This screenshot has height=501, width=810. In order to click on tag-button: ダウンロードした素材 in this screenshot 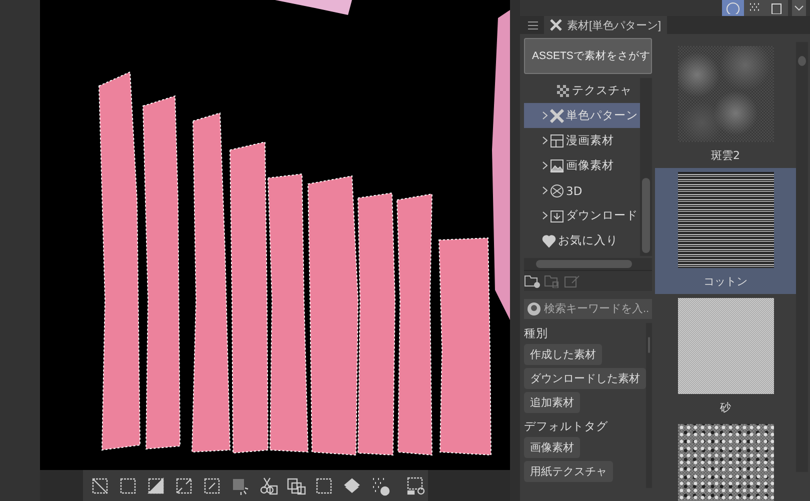, I will do `click(585, 378)`.